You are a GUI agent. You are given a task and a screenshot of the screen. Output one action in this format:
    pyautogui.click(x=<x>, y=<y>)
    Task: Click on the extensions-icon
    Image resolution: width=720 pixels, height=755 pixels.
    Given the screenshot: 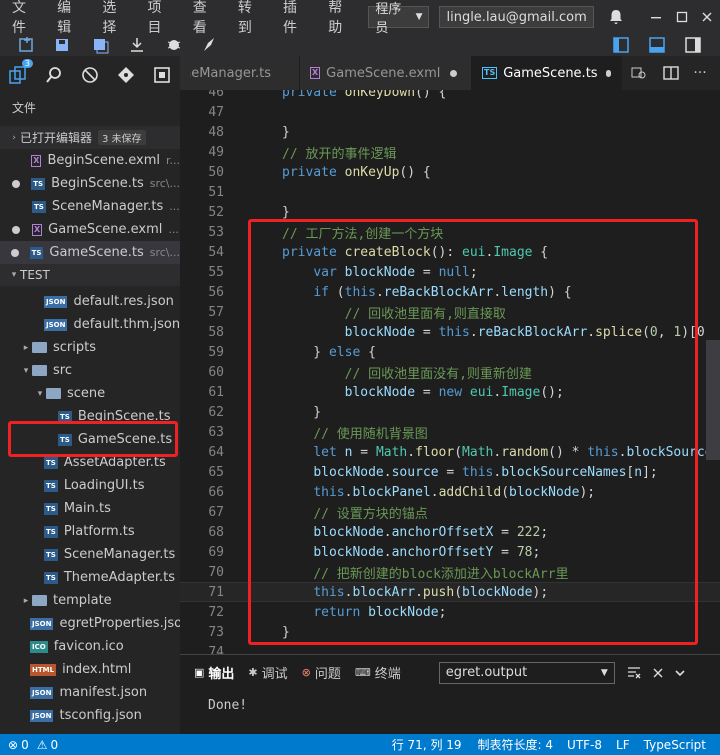 What is the action you would take?
    pyautogui.click(x=162, y=75)
    